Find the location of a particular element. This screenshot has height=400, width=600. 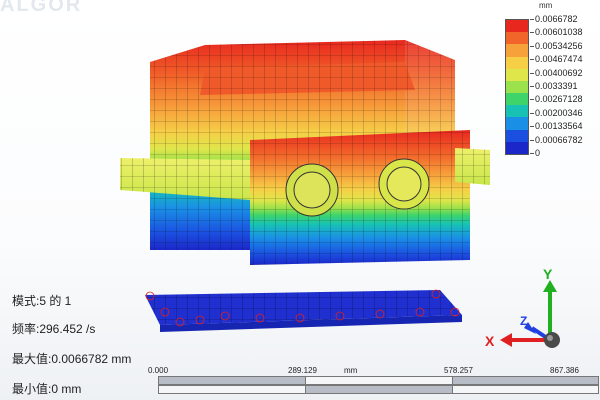

scale-row-top is located at coordinates (378, 380).